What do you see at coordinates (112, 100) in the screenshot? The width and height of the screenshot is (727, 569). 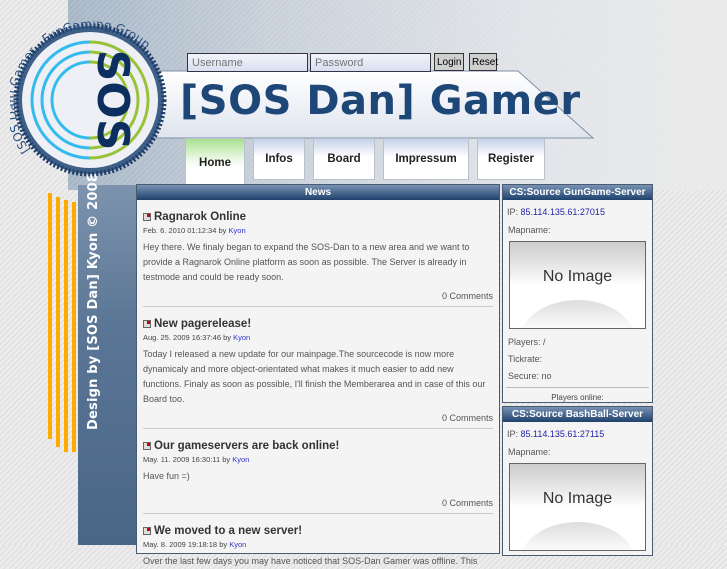 I see `logo-letters: SOS` at bounding box center [112, 100].